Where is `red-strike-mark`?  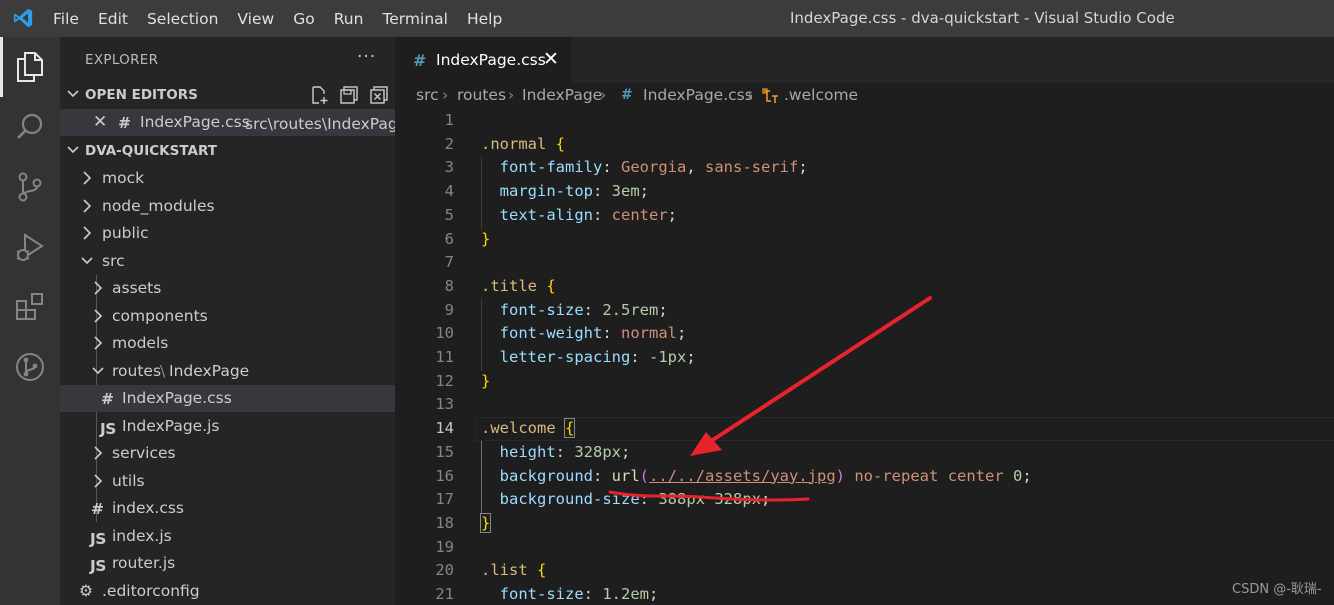 red-strike-mark is located at coordinates (709, 496).